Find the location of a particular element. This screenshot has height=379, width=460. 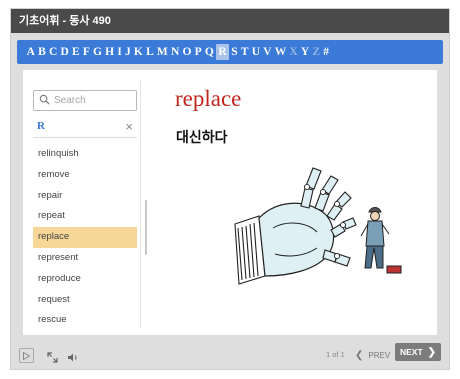

alphabet-letter-m: M is located at coordinates (162, 52).